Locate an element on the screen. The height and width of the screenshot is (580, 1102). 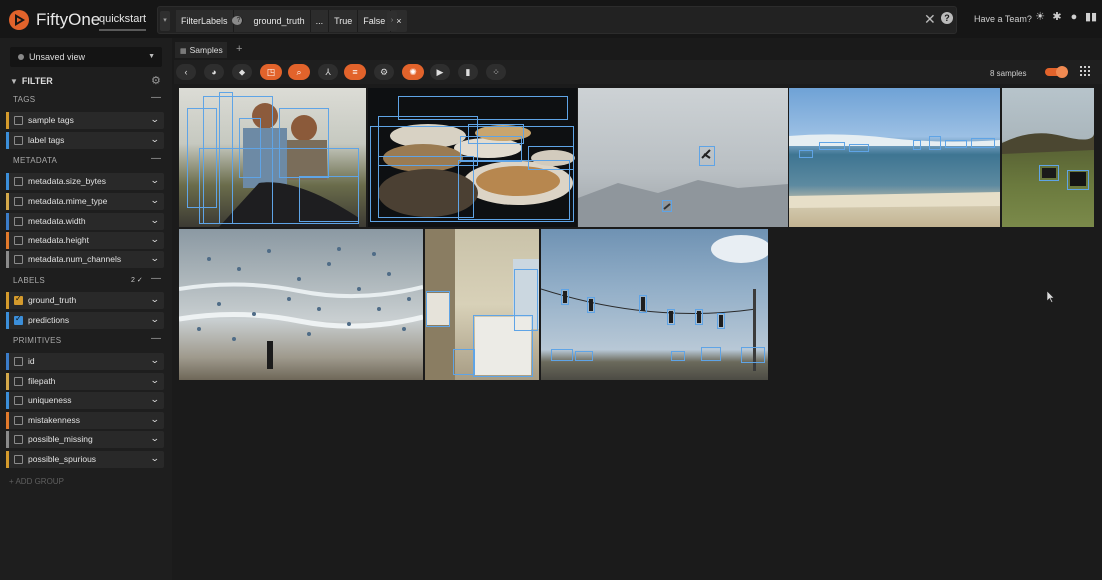
gear-icon: ⚙ is located at coordinates (156, 80).